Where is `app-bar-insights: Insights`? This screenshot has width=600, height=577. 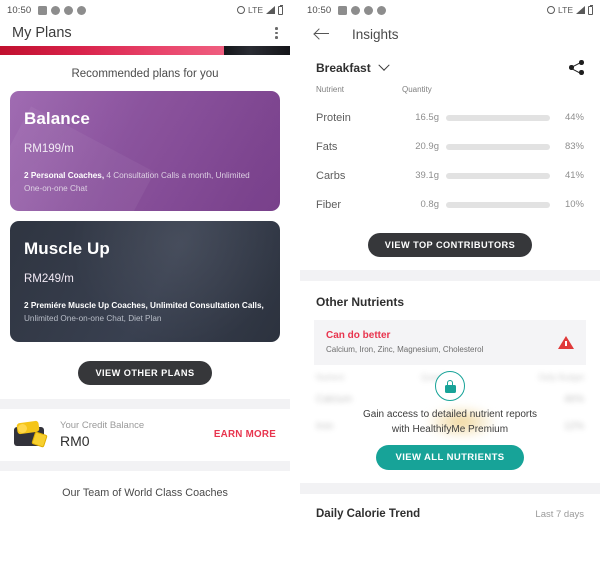 app-bar-insights: Insights is located at coordinates (450, 34).